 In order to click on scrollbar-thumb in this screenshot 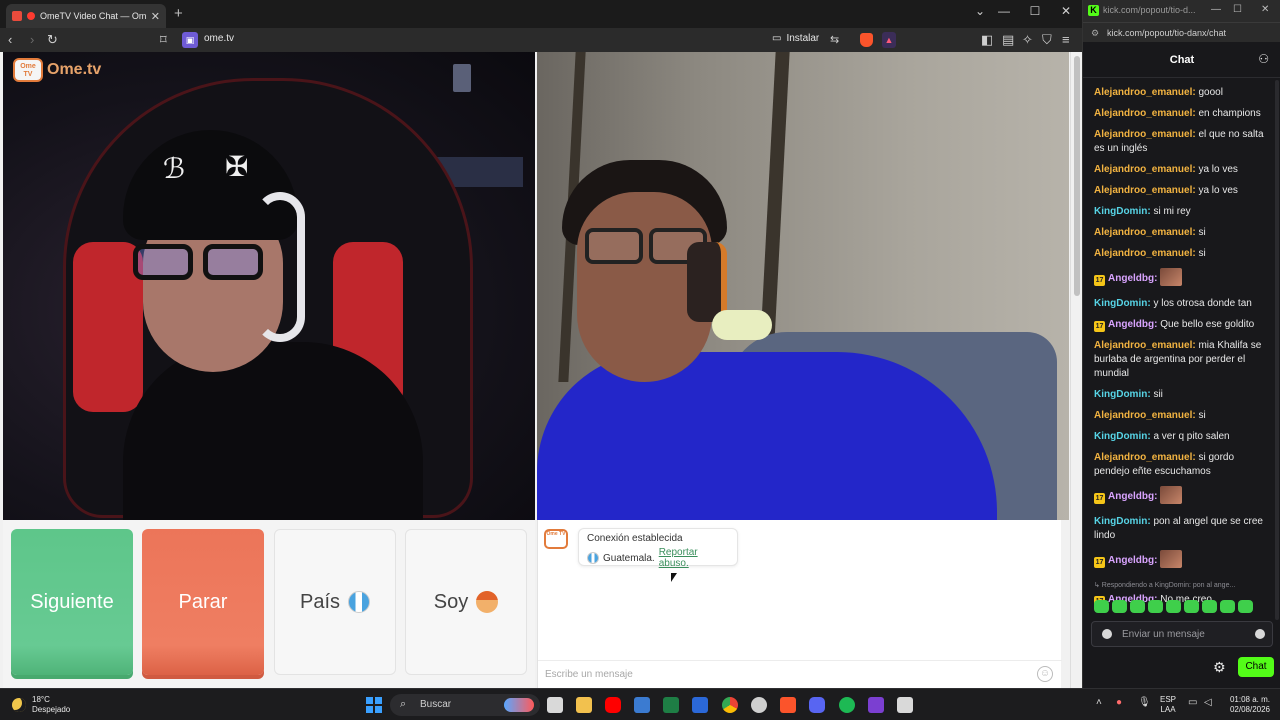, I will do `click(1077, 176)`.